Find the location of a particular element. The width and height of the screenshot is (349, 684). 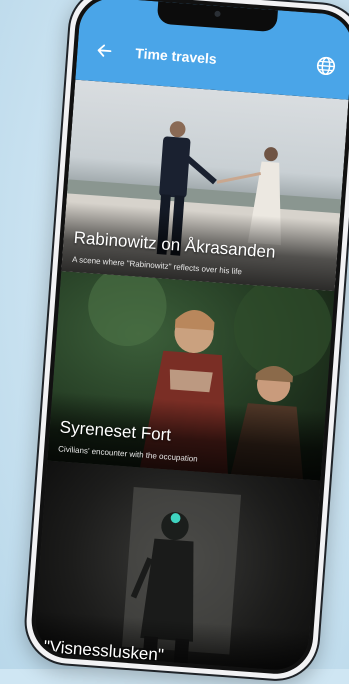

arrow-left-icon is located at coordinates (104, 50).